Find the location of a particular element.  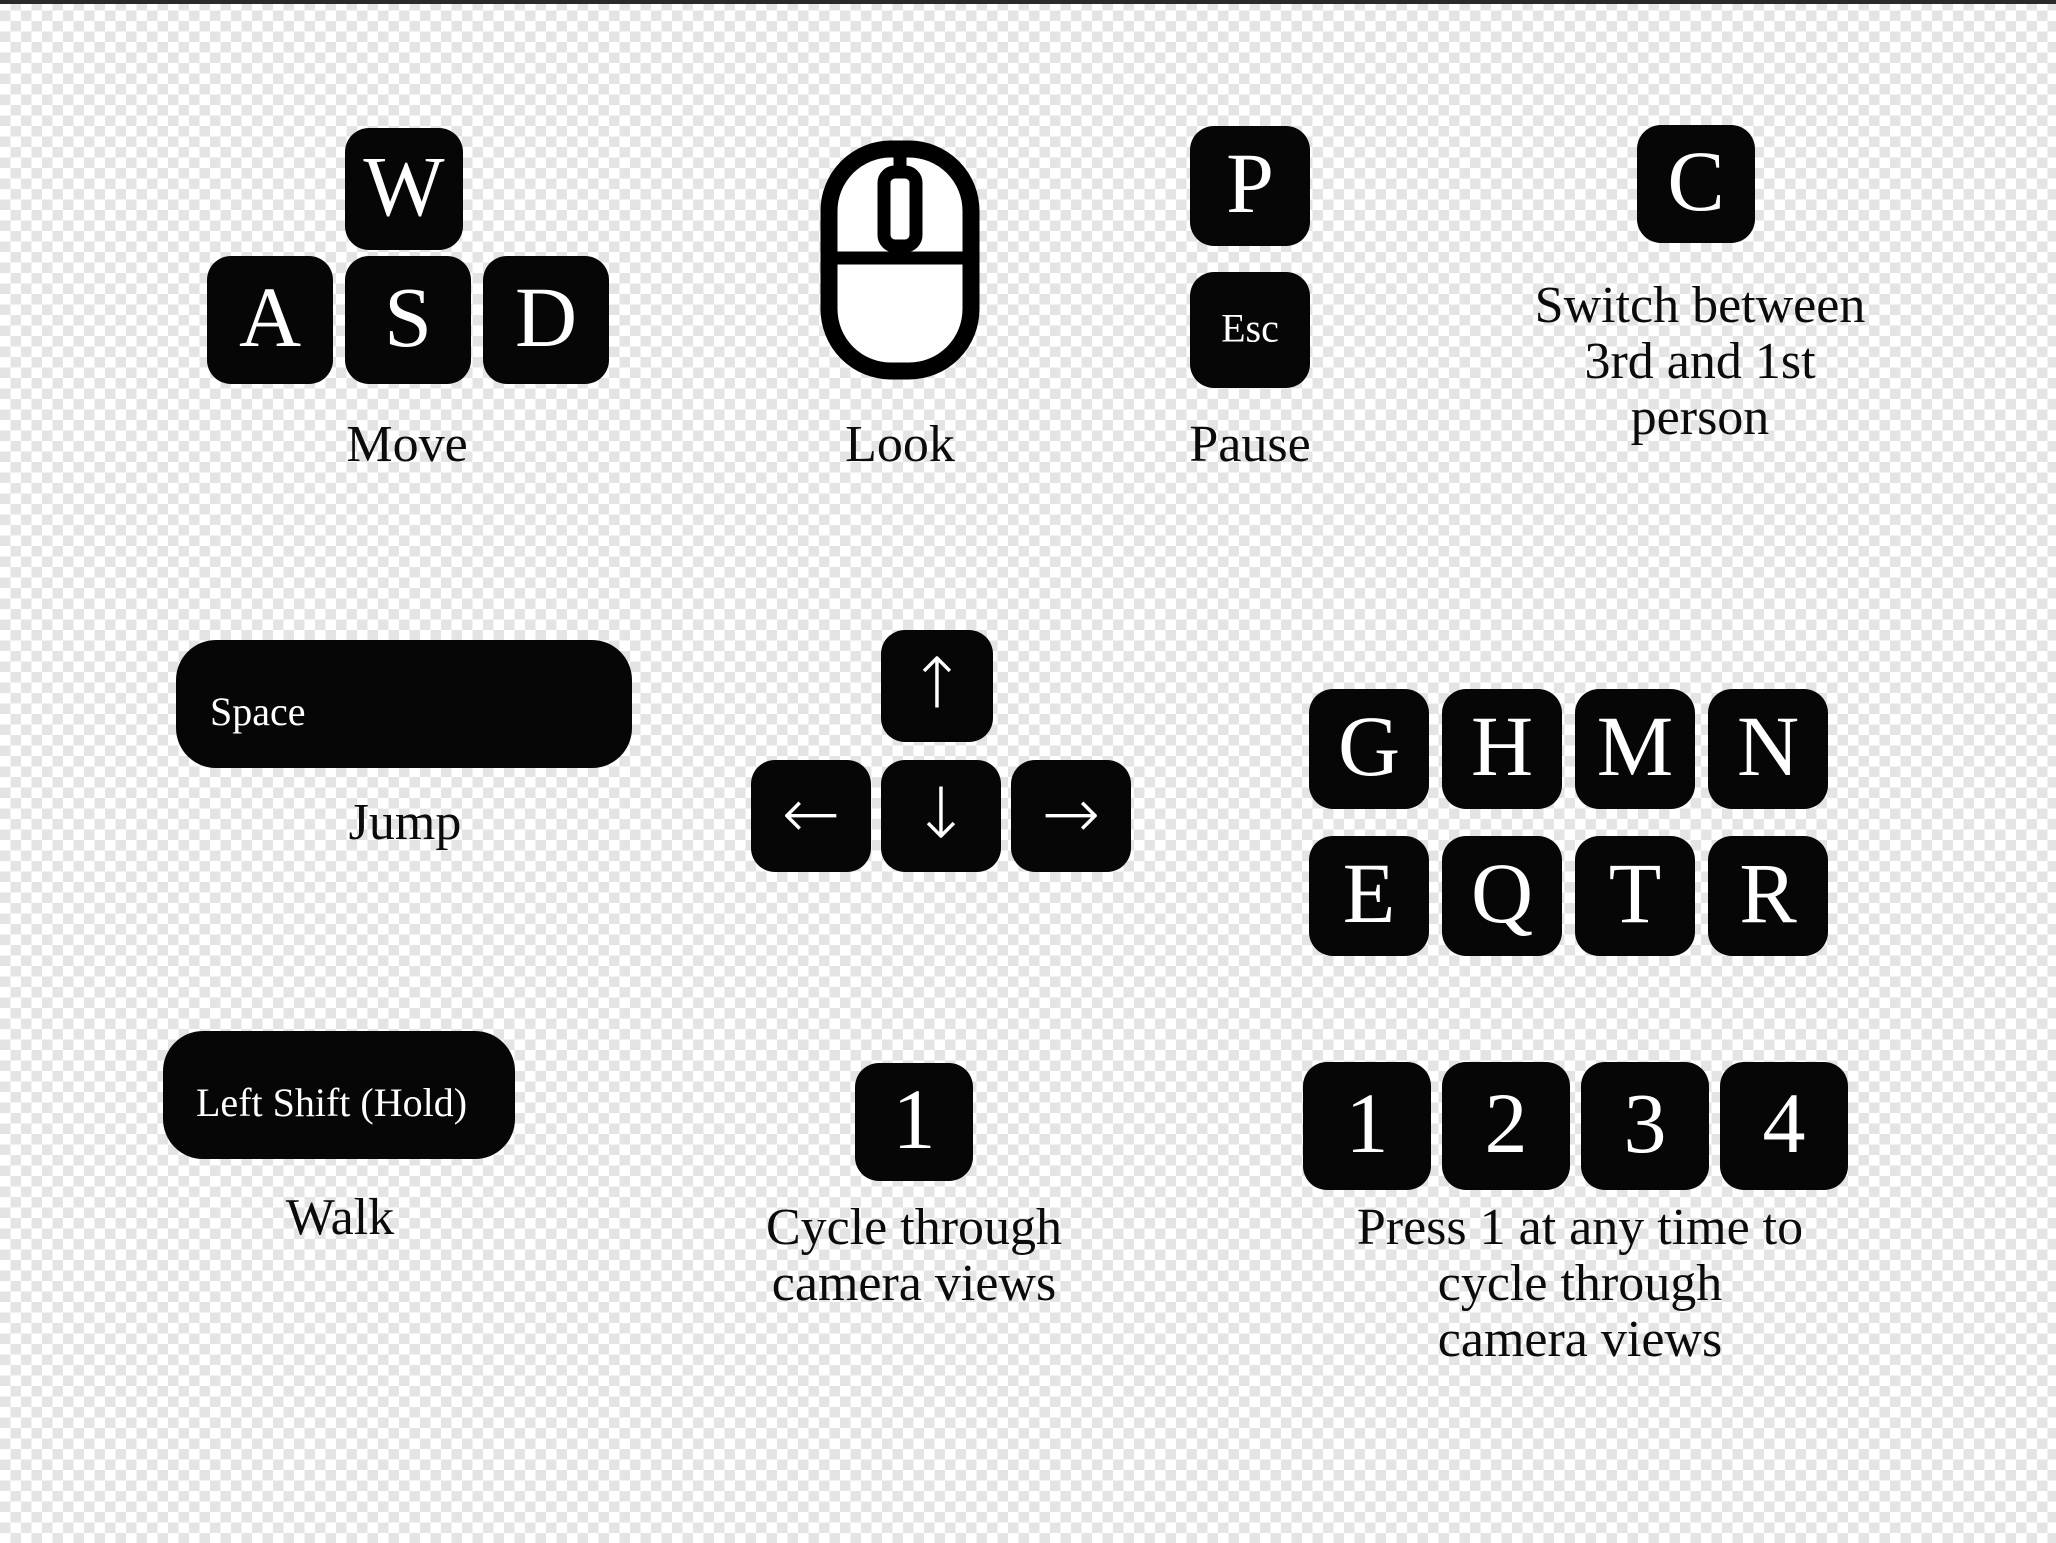

key-a-label: A is located at coordinates (270, 316).